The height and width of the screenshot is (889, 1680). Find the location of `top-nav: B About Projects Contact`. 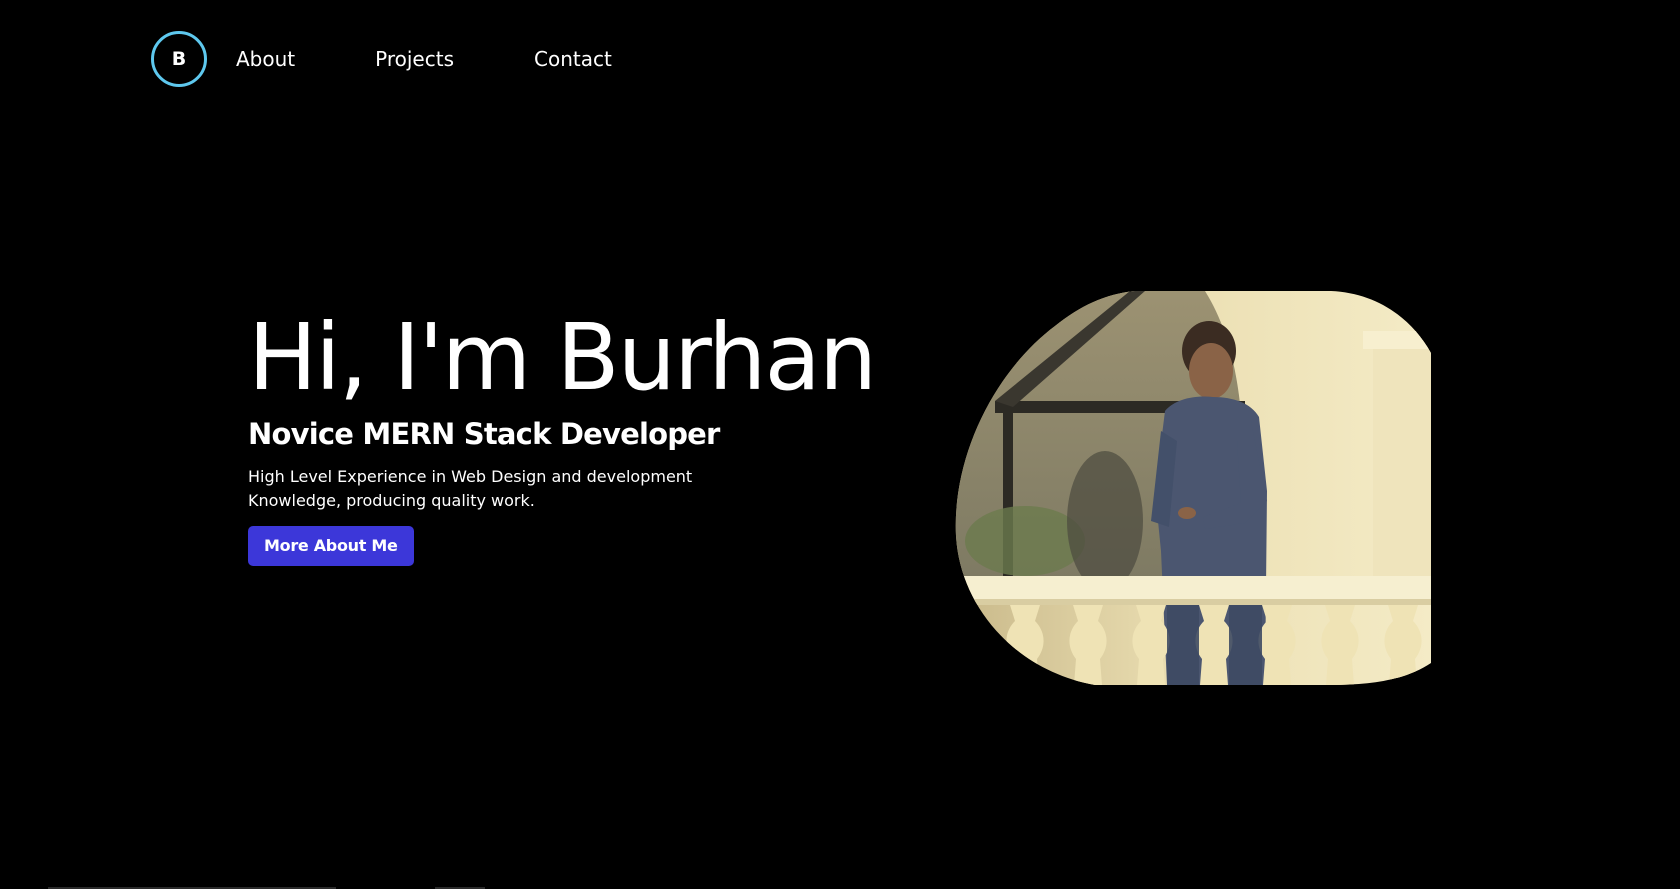

top-nav: B About Projects Contact is located at coordinates (421, 59).